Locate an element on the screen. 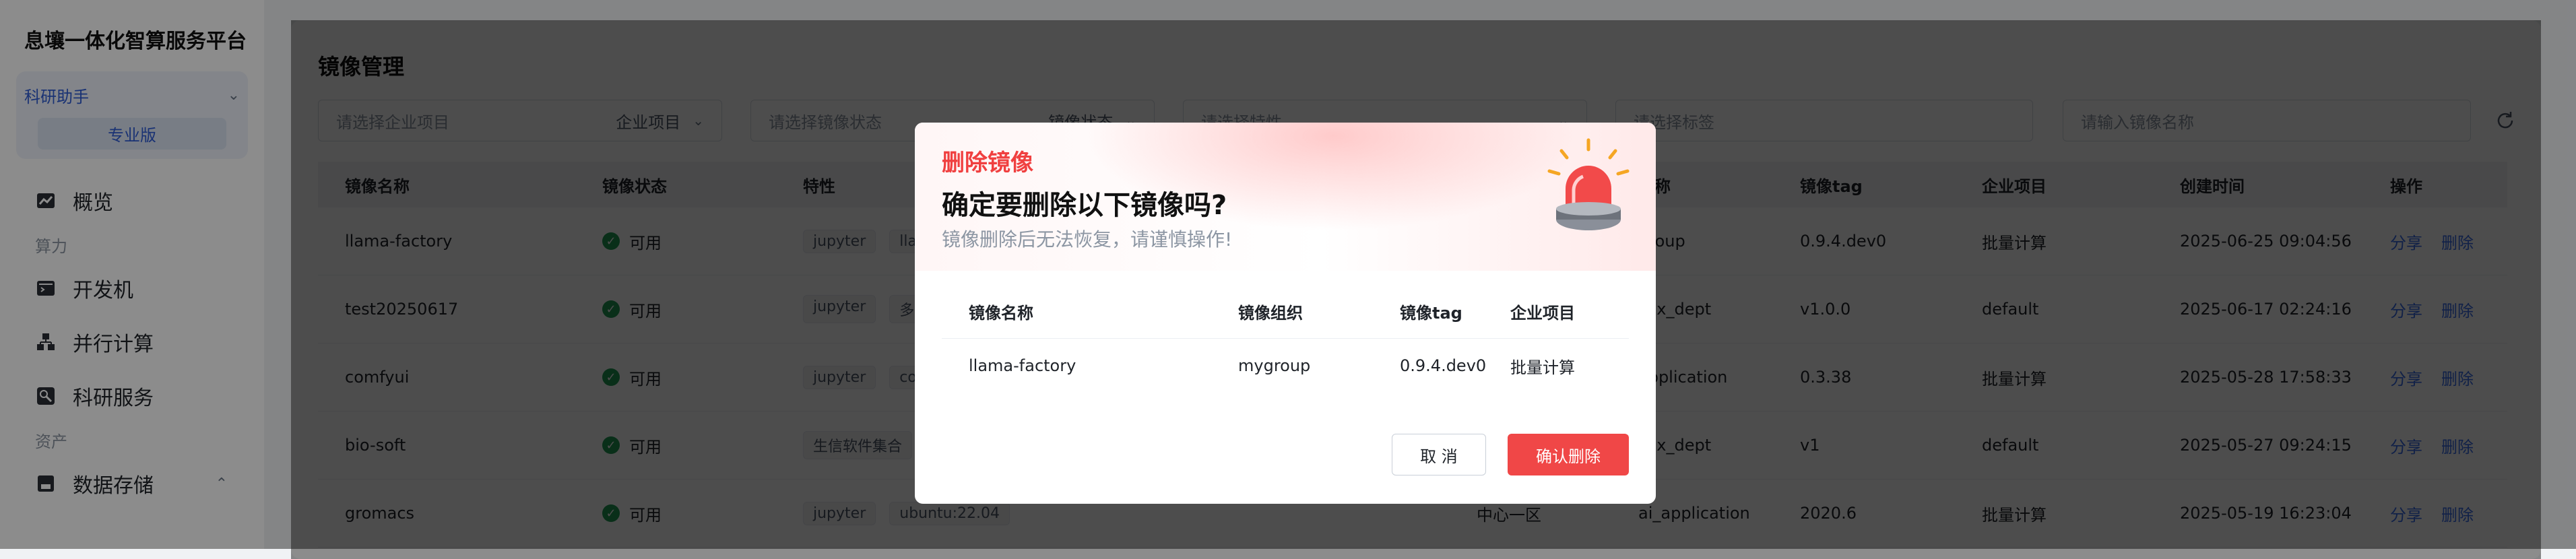 The image size is (2576, 559). dialog-cell-org: mygroup is located at coordinates (1274, 365).